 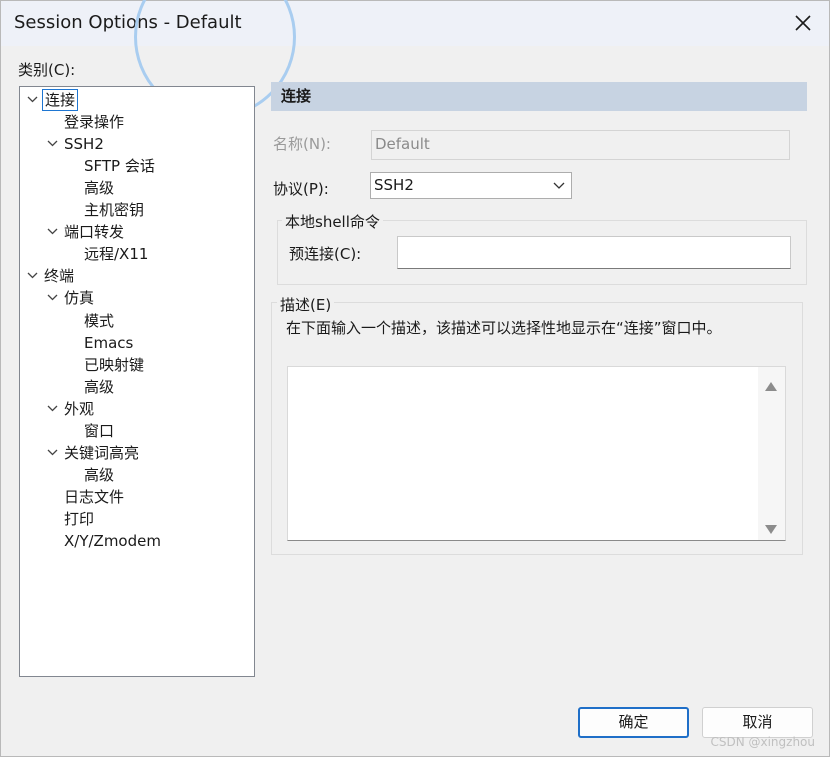 I want to click on tree-item: 连接, so click(x=51, y=100).